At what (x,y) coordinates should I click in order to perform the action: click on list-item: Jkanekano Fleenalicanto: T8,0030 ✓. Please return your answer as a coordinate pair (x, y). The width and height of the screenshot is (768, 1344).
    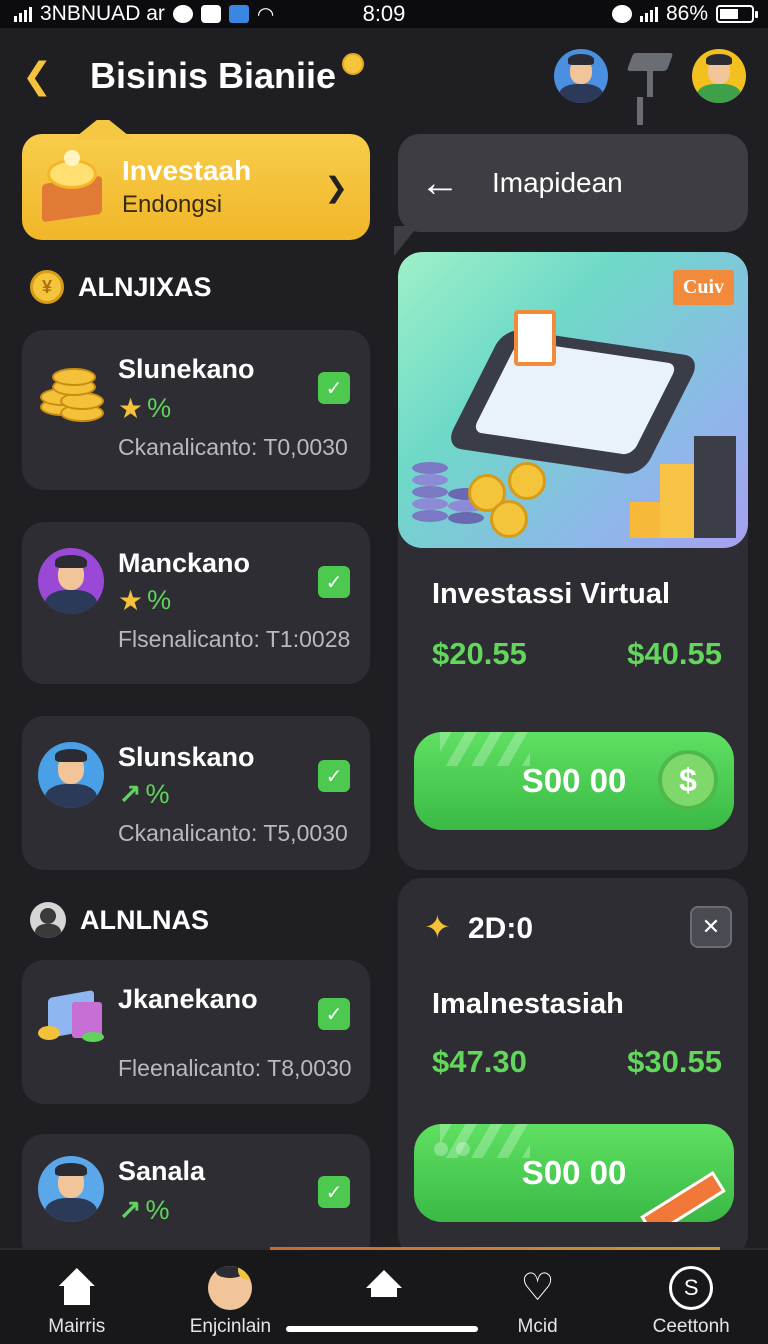
    Looking at the image, I should click on (196, 1032).